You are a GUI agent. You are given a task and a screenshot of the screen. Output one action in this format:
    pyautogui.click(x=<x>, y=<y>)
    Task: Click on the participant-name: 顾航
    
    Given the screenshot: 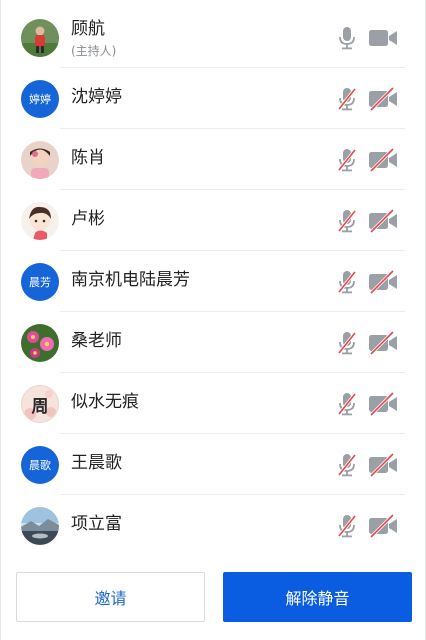 What is the action you would take?
    pyautogui.click(x=88, y=29)
    